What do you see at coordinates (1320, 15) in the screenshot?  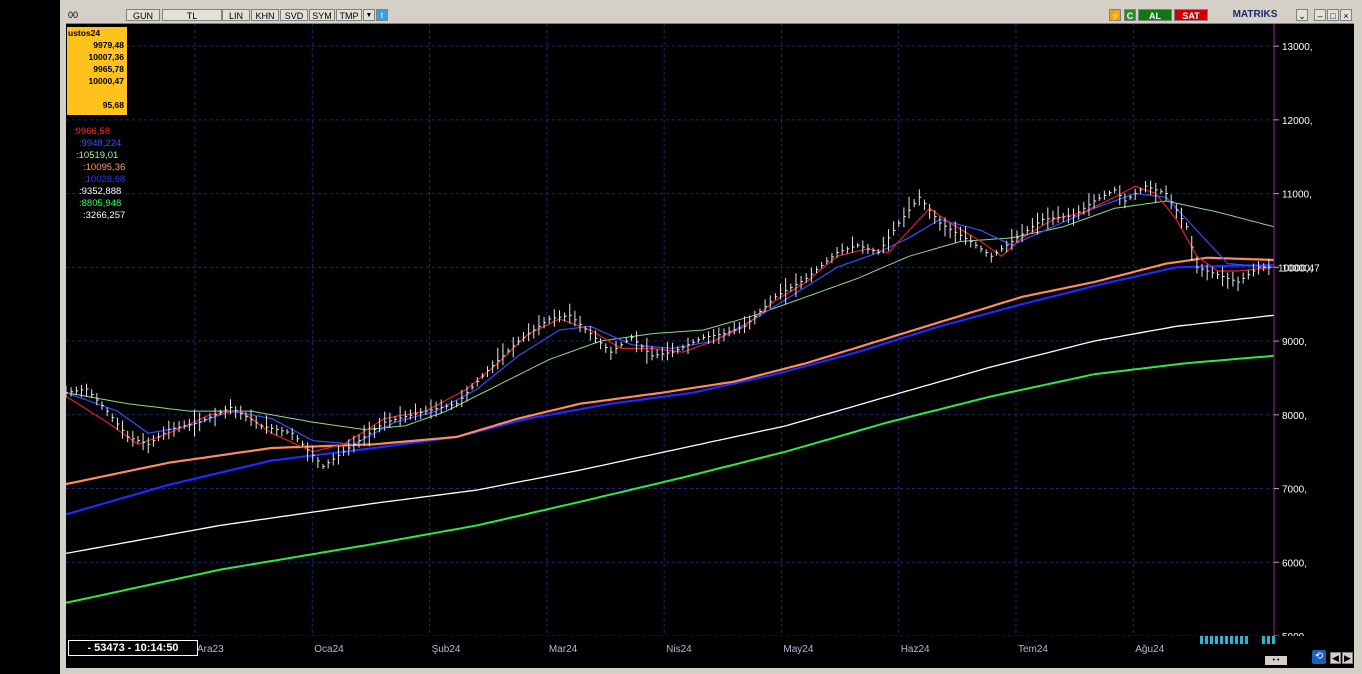 I see `minimize-icon: –` at bounding box center [1320, 15].